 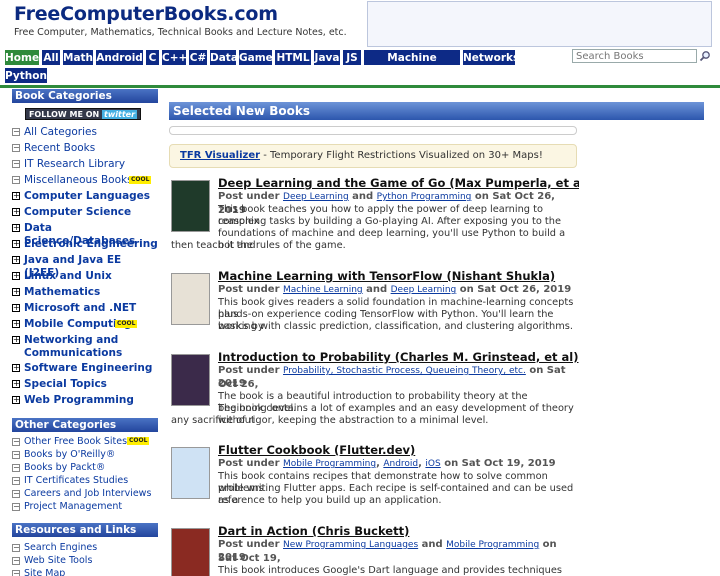 What do you see at coordinates (350, 545) in the screenshot?
I see `book-tag-link: New Programming Languages` at bounding box center [350, 545].